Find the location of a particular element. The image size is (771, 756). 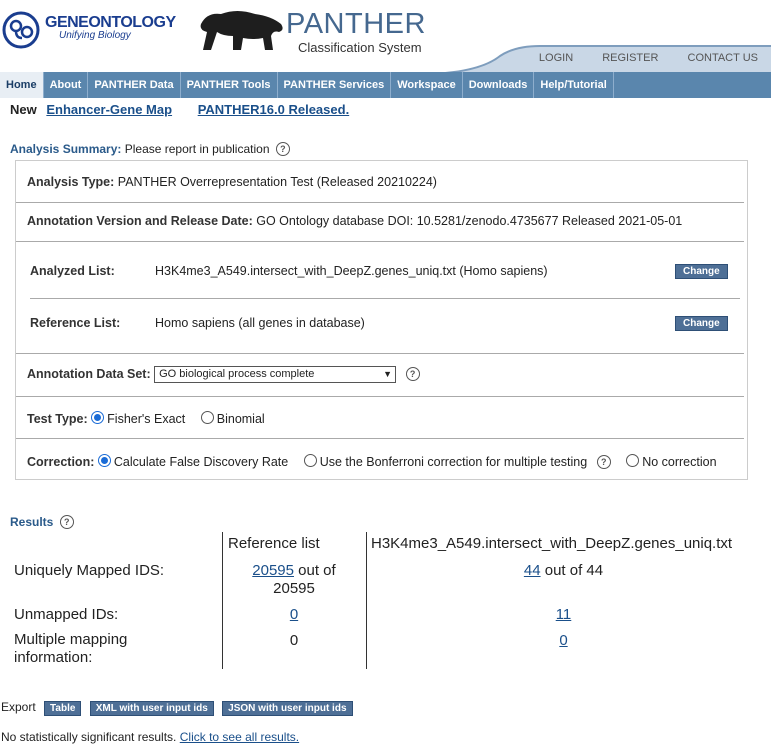

enhancer-gene-map-link: Enhancer-Gene Map is located at coordinates (109, 109).